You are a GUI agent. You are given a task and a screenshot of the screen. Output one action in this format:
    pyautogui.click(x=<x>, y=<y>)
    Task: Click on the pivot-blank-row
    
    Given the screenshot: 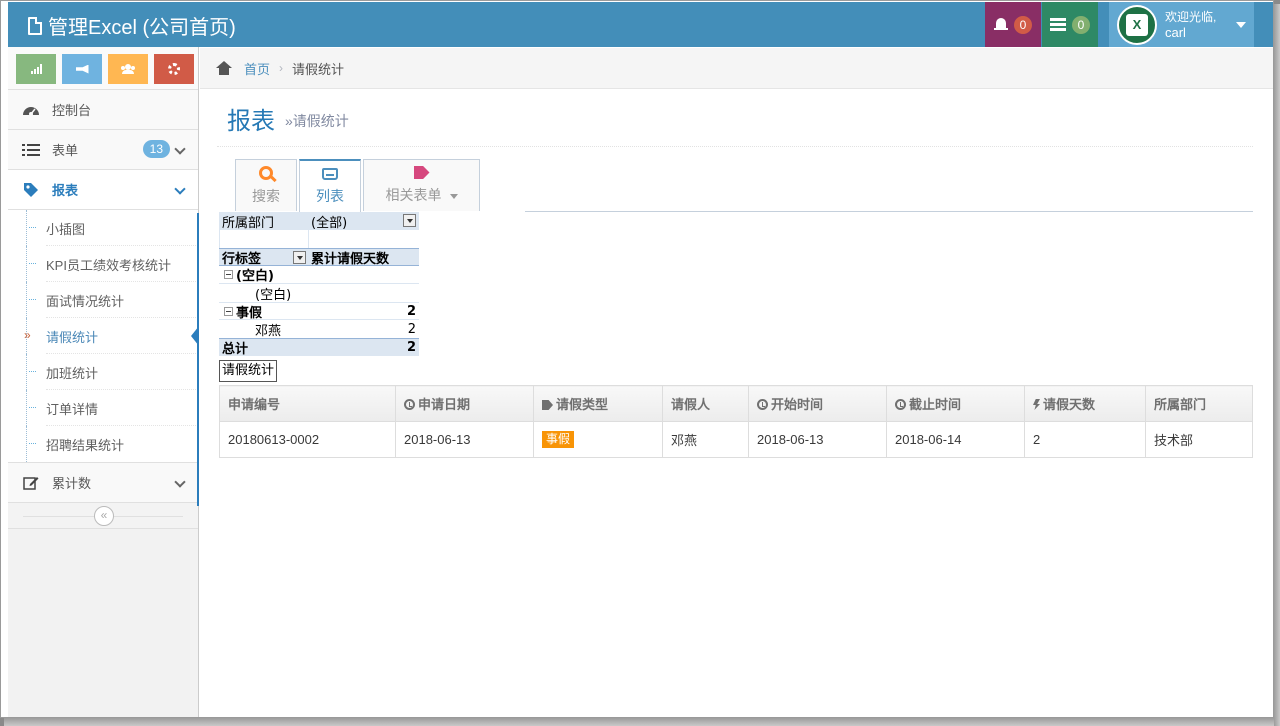 What is the action you would take?
    pyautogui.click(x=319, y=239)
    